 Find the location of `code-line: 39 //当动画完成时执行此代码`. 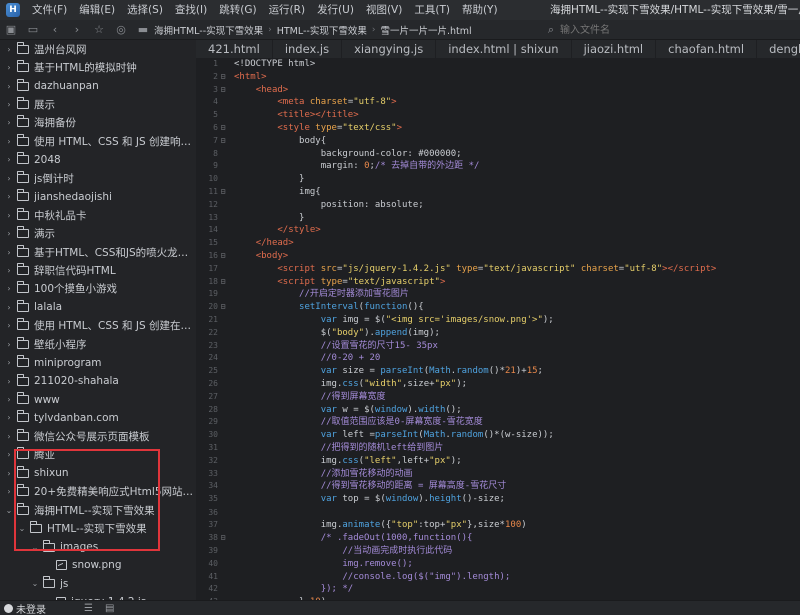

code-line: 39 //当动画完成时执行此代码 is located at coordinates (498, 551).